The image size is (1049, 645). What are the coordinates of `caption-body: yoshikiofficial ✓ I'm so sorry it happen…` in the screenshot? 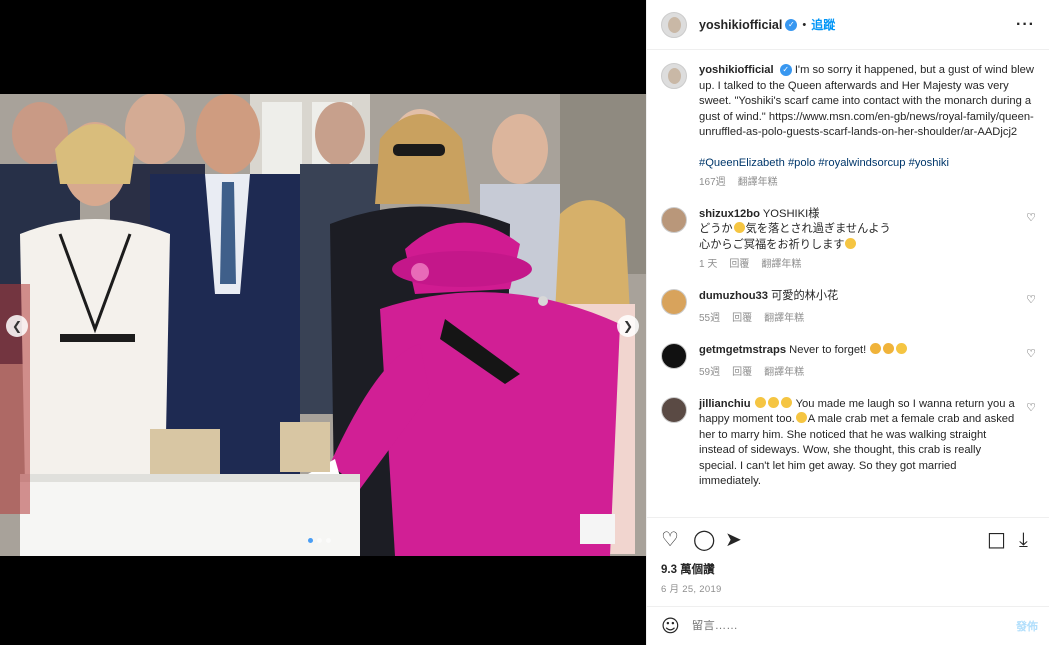 It's located at (867, 127).